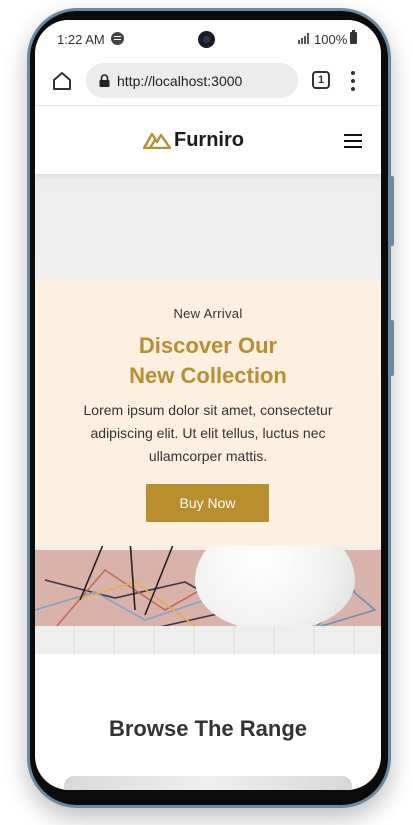 The height and width of the screenshot is (825, 413). What do you see at coordinates (321, 80) in the screenshot?
I see `tab-switcher-button: 1` at bounding box center [321, 80].